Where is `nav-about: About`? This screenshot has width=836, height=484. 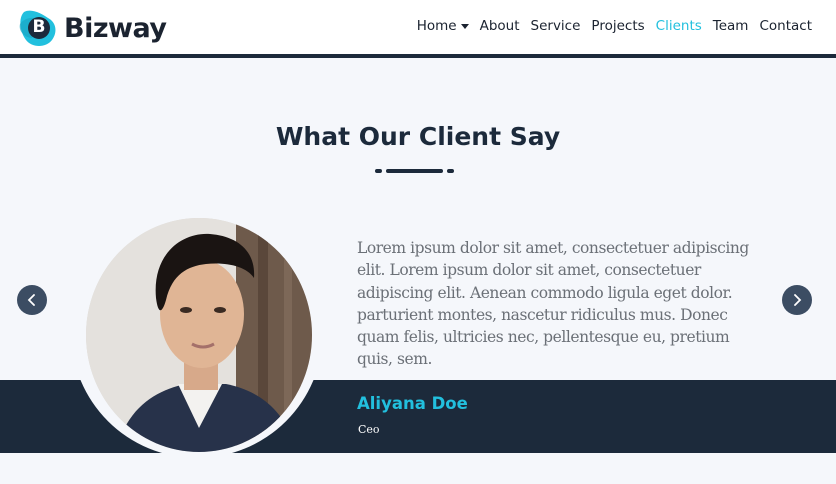
nav-about: About is located at coordinates (500, 26).